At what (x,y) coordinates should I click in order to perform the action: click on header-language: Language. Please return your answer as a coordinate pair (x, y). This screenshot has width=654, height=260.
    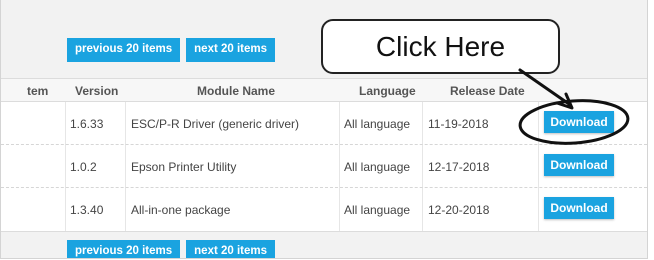
    Looking at the image, I should click on (387, 91).